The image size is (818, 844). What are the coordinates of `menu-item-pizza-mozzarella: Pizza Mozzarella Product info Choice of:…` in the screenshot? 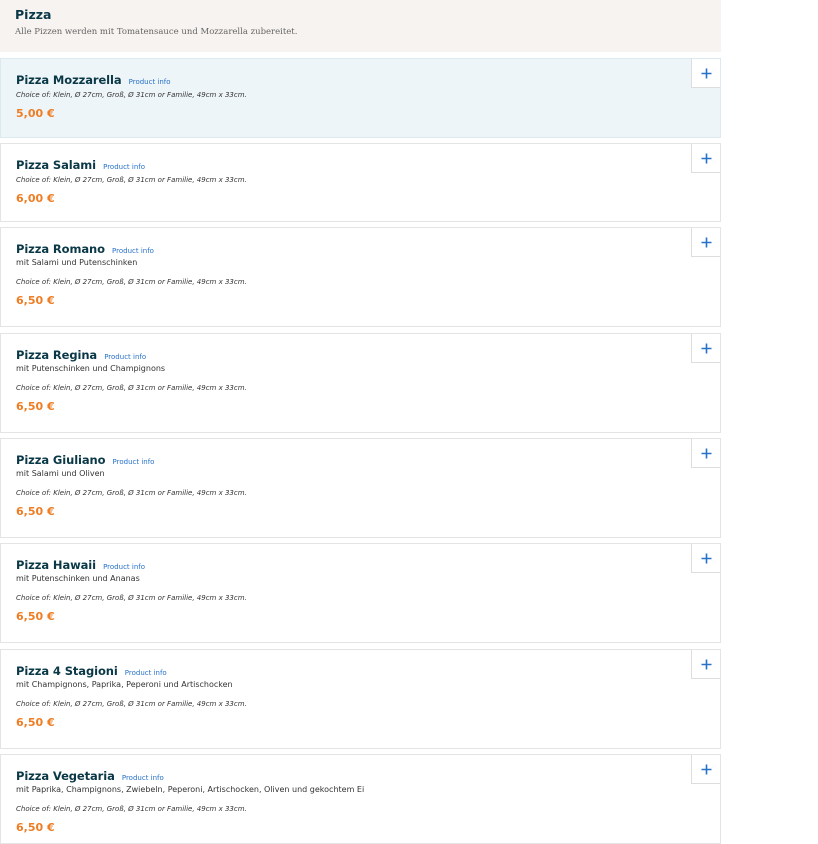 It's located at (360, 98).